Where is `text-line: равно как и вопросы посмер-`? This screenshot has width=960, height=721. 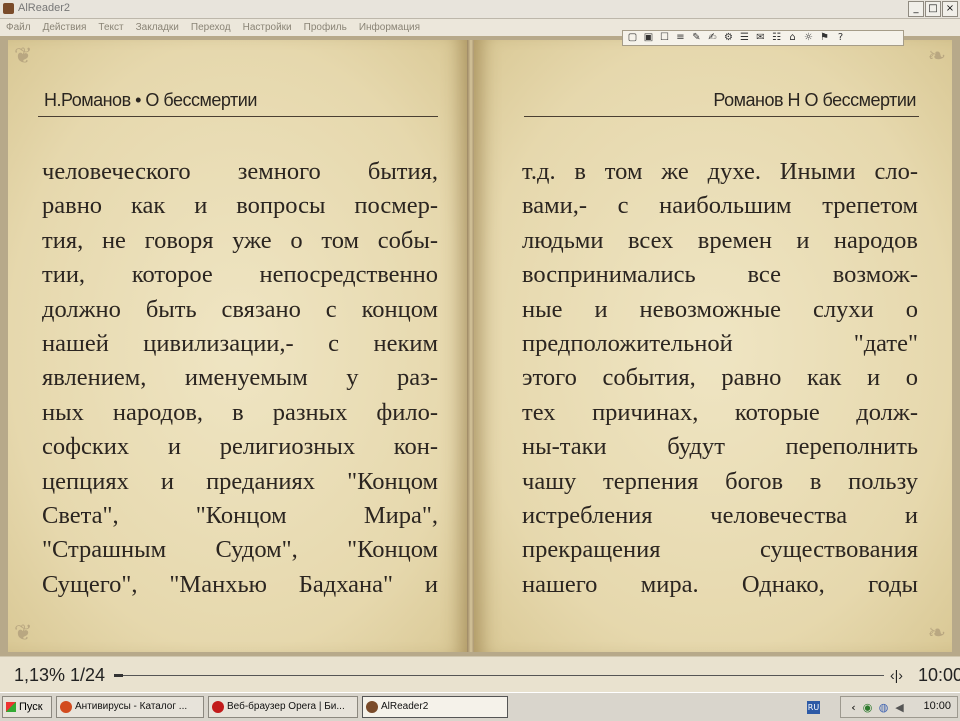
text-line: равно как и вопросы посмер- is located at coordinates (240, 206).